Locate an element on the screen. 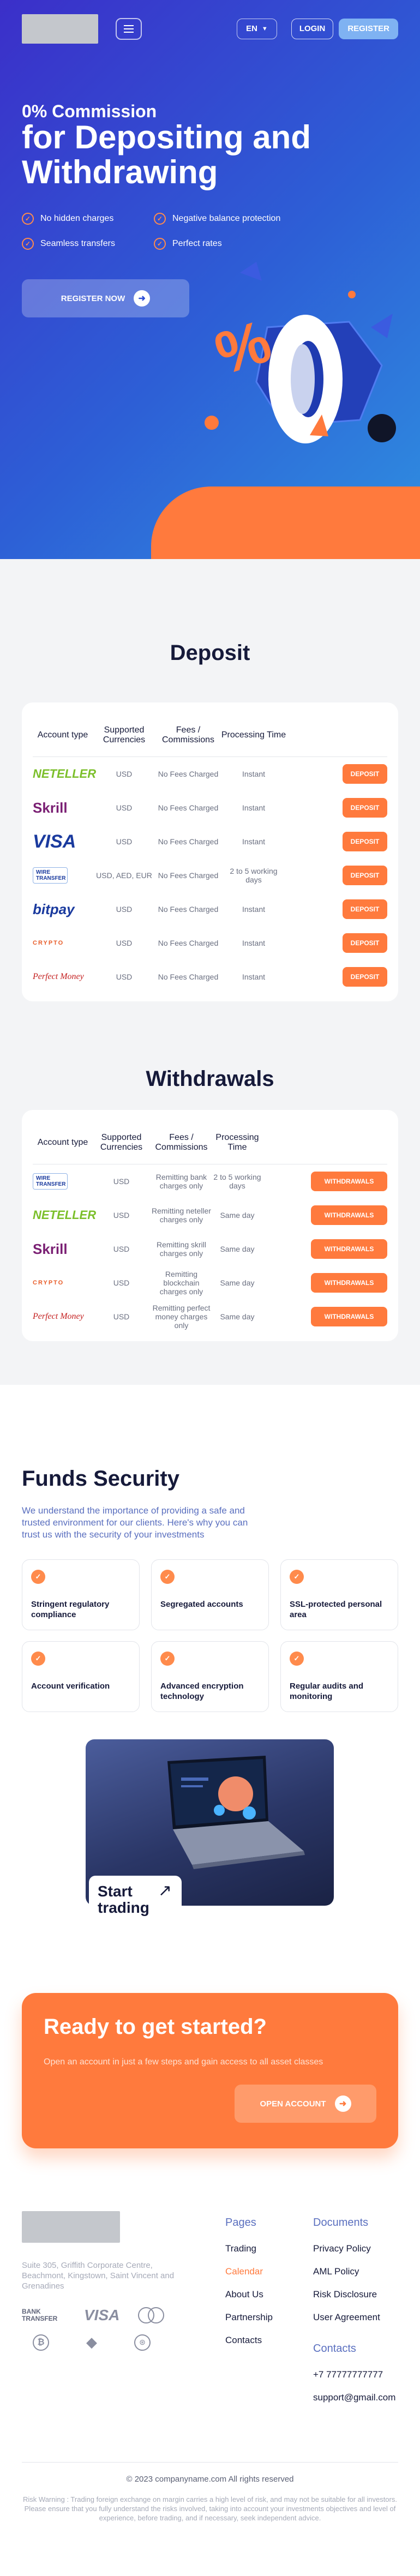 The image size is (420, 2576). feature-item: ✓ Seamless transfers is located at coordinates (68, 244).